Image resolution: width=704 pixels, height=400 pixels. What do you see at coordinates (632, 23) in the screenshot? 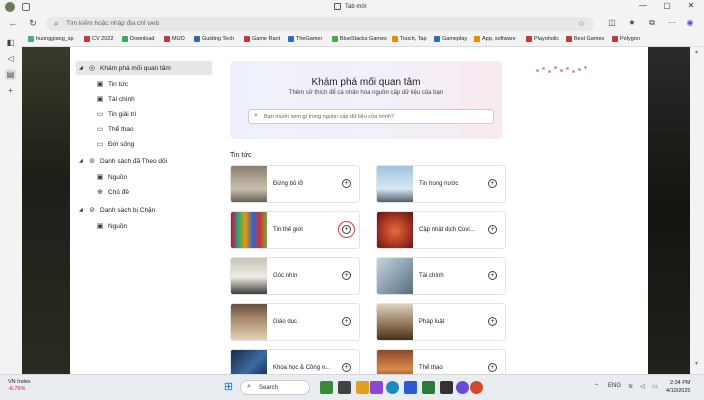
I see `favorites-icon: ★` at bounding box center [632, 23].